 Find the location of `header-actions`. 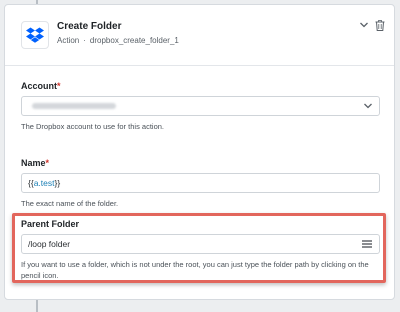

header-actions is located at coordinates (372, 25).